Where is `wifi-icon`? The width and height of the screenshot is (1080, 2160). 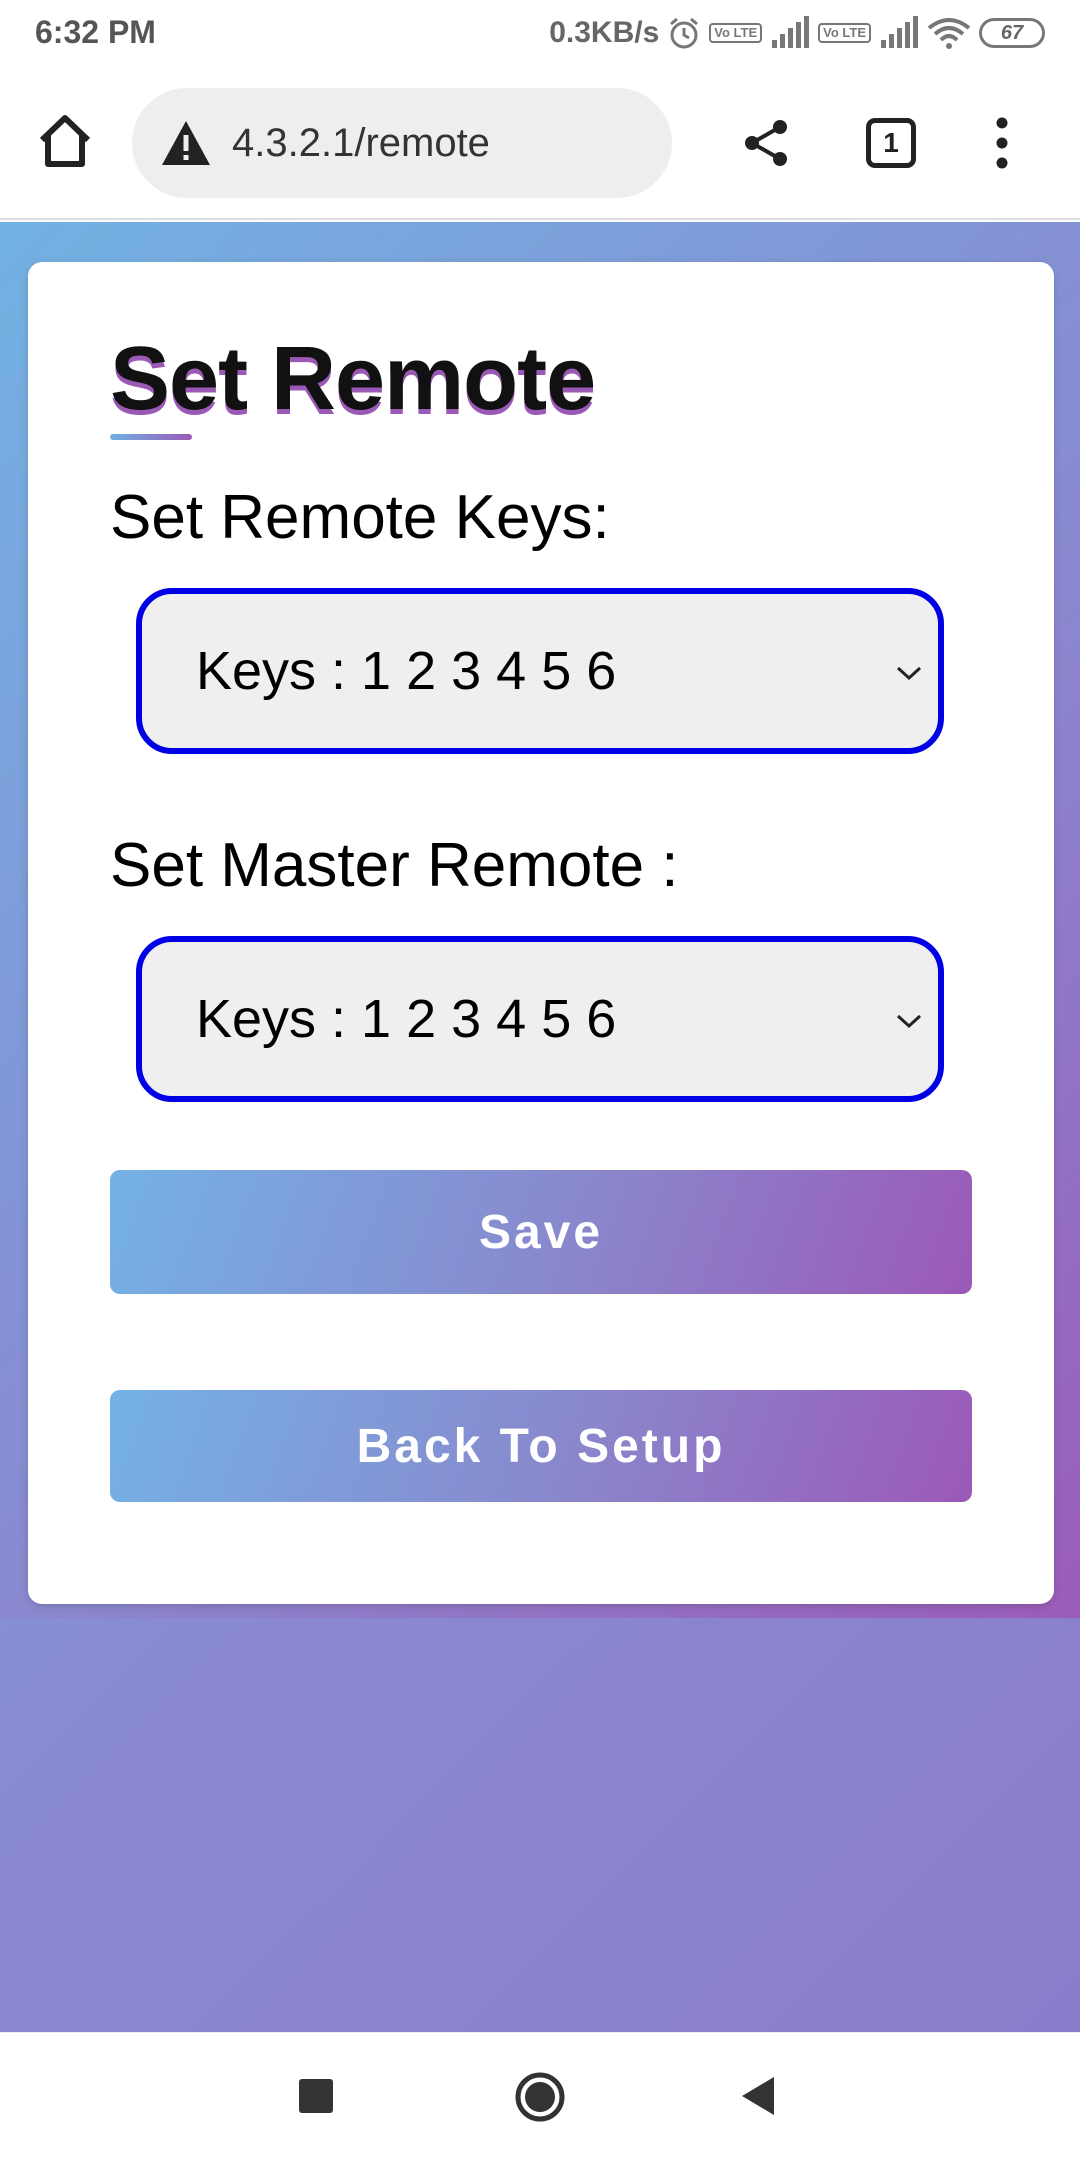
wifi-icon is located at coordinates (949, 33).